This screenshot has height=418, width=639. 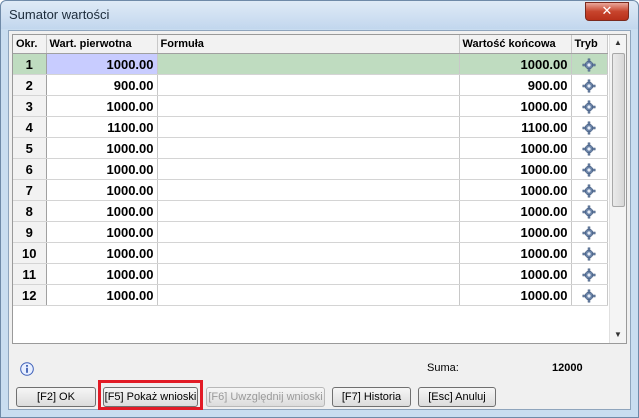 What do you see at coordinates (56, 397) in the screenshot?
I see `ok-button: [F2] OK` at bounding box center [56, 397].